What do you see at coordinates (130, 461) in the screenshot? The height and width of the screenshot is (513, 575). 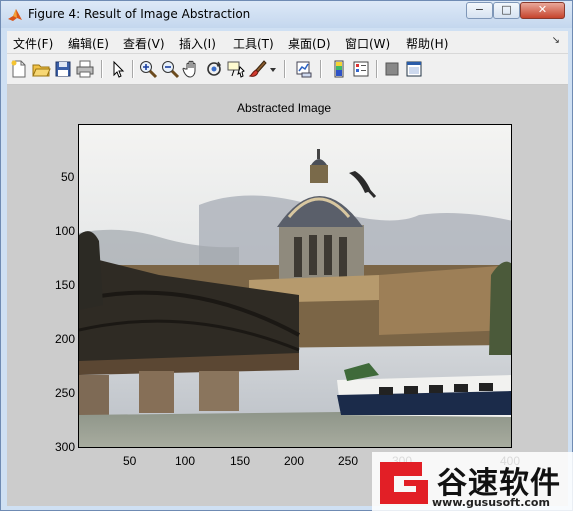 I see `x-tick-50: 50` at bounding box center [130, 461].